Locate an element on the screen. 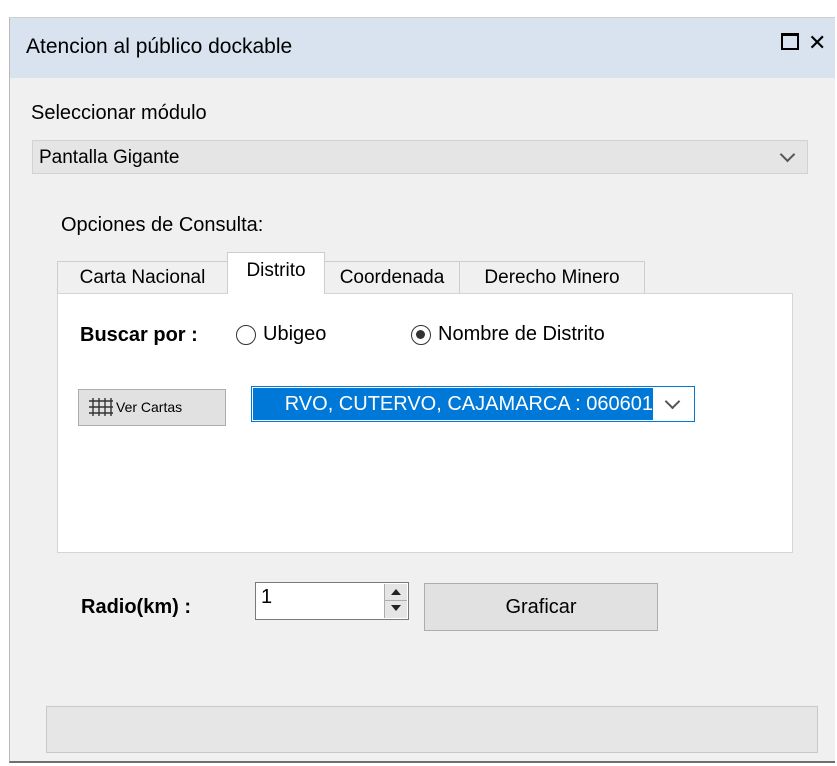 Image resolution: width=837 pixels, height=766 pixels. query-options-label: Opciones de Consulta: is located at coordinates (162, 225).